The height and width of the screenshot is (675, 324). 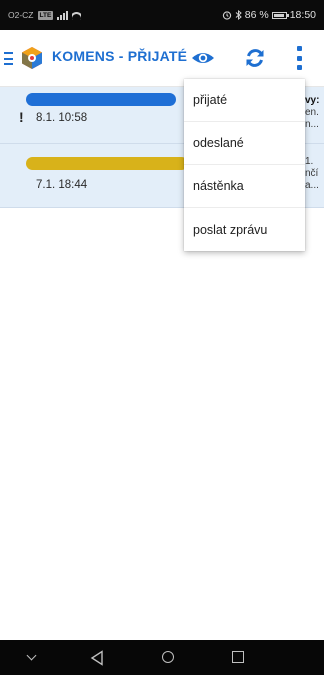 What do you see at coordinates (244, 186) in the screenshot?
I see `menu-item-noticeboard: nástěnka` at bounding box center [244, 186].